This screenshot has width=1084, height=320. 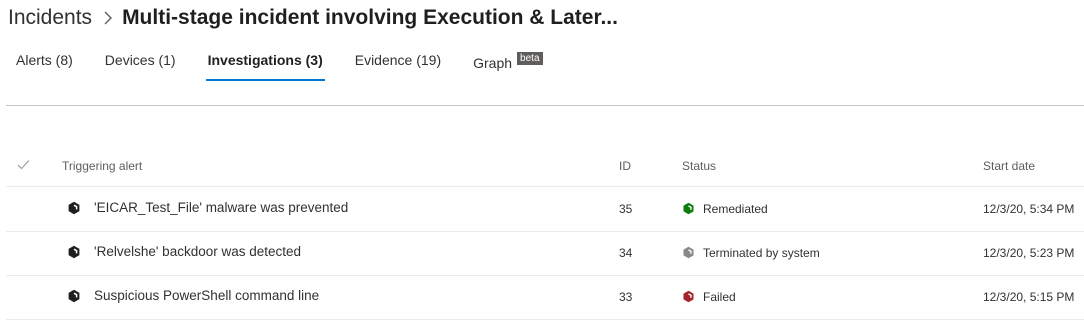 What do you see at coordinates (530, 58) in the screenshot?
I see `beta-badge: beta` at bounding box center [530, 58].